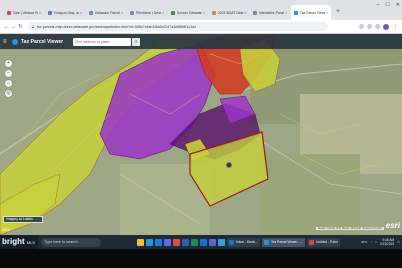 The width and height of the screenshot is (402, 268). I want to click on minimize-button: –, so click(378, 5).